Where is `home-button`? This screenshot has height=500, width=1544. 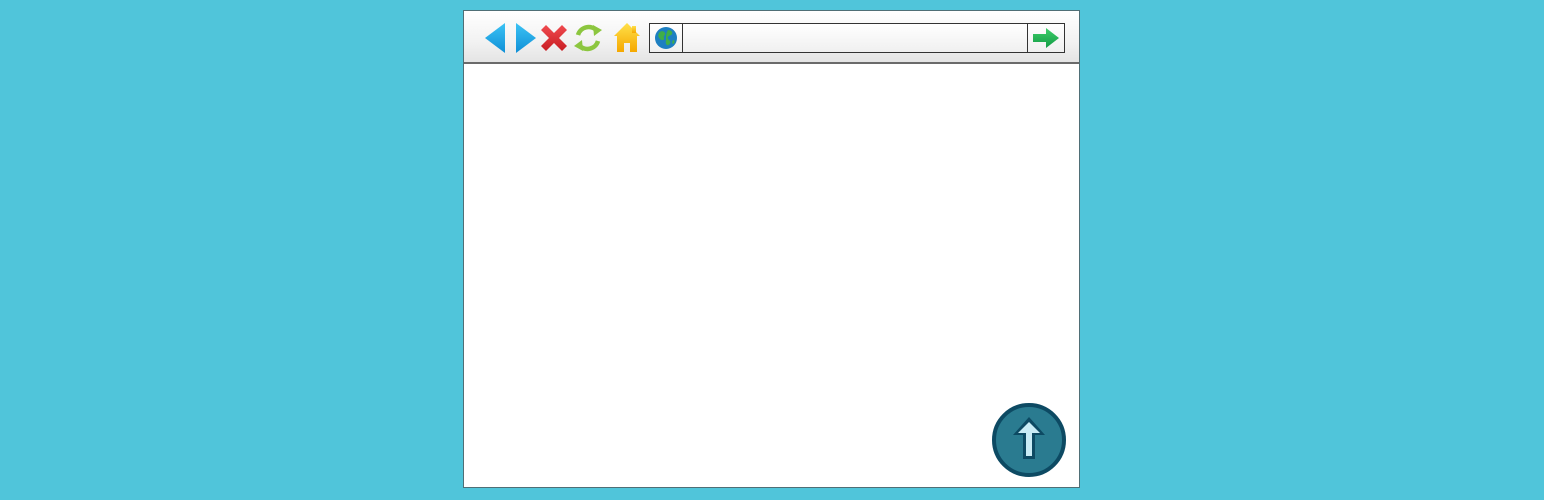
home-button is located at coordinates (627, 38).